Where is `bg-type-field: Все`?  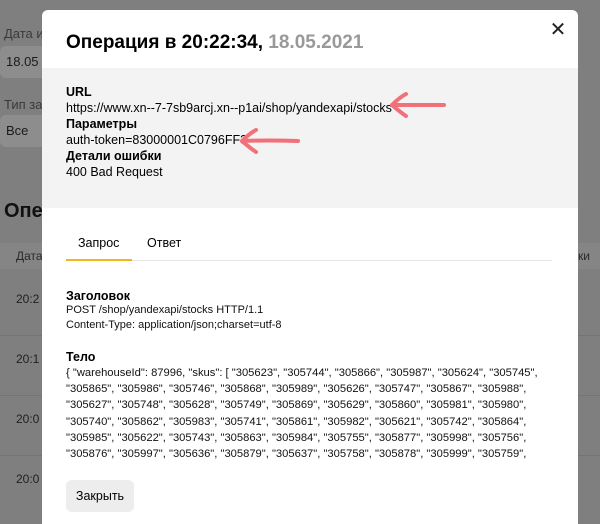 bg-type-field: Все is located at coordinates (24, 131).